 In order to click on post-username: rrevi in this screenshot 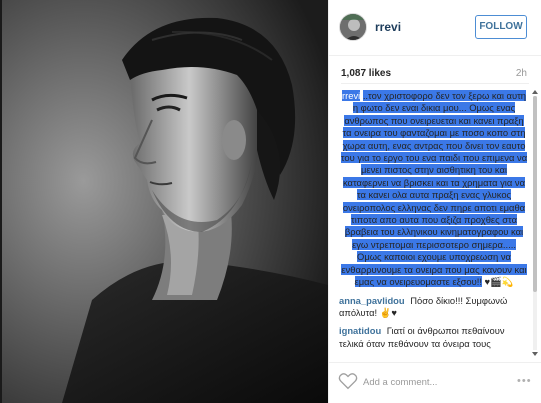, I will do `click(388, 27)`.